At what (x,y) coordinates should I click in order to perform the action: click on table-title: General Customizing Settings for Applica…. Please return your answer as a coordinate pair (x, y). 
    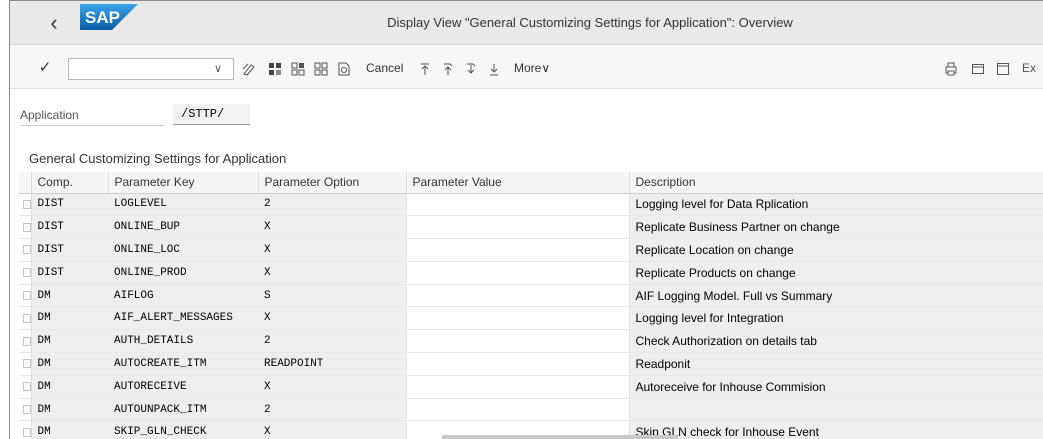
    Looking at the image, I should click on (158, 158).